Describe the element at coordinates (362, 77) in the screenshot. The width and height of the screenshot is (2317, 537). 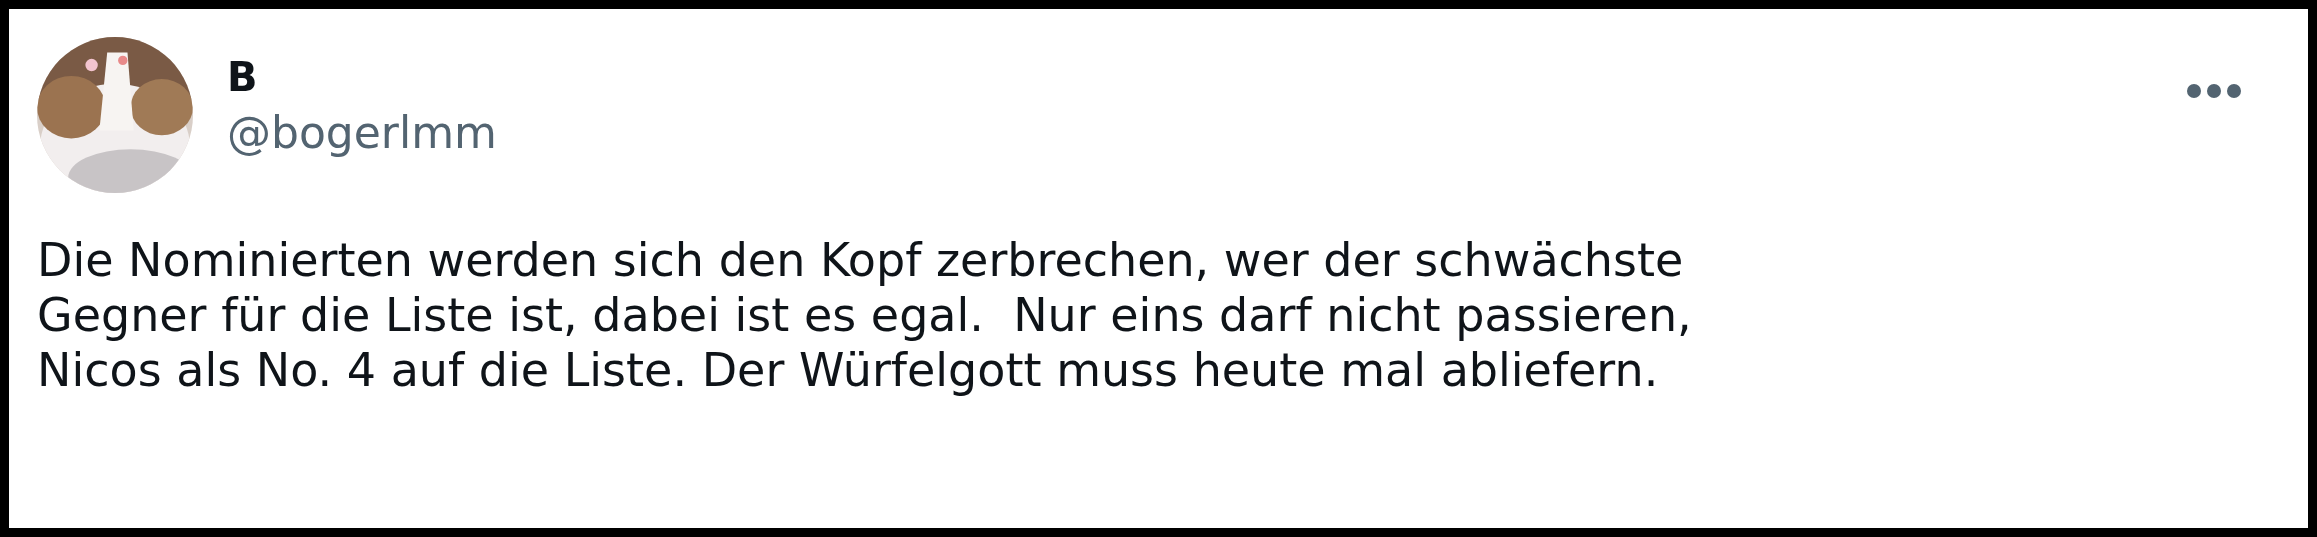
I see `author-name: B` at that location.